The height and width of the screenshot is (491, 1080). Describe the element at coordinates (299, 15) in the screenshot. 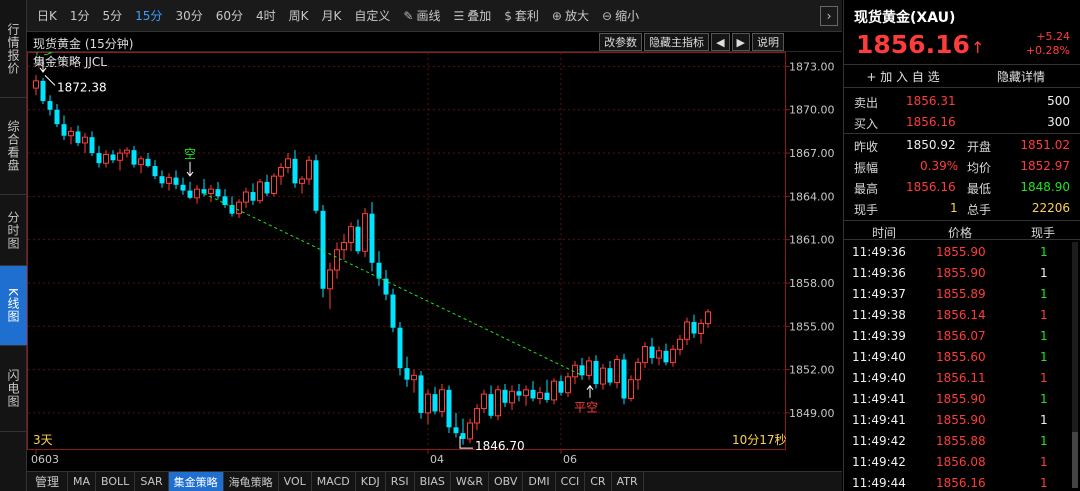

I see `period-tab-7: 周K` at that location.